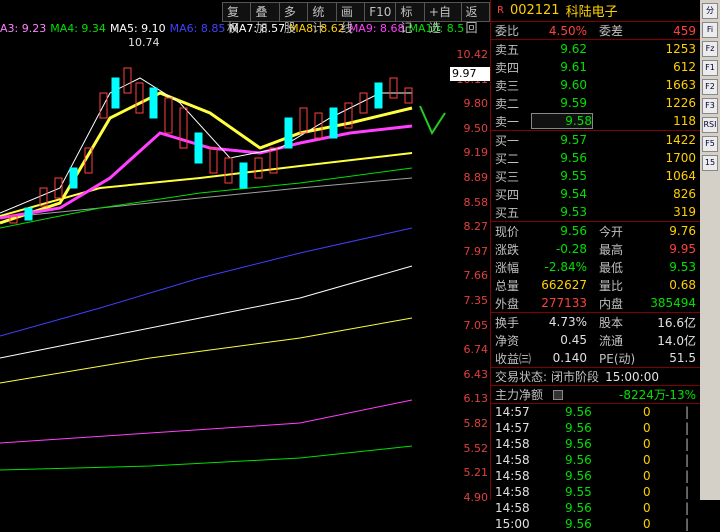 The height and width of the screenshot is (532, 720). I want to click on stock-header: R 002121 科陆电子, so click(595, 11).